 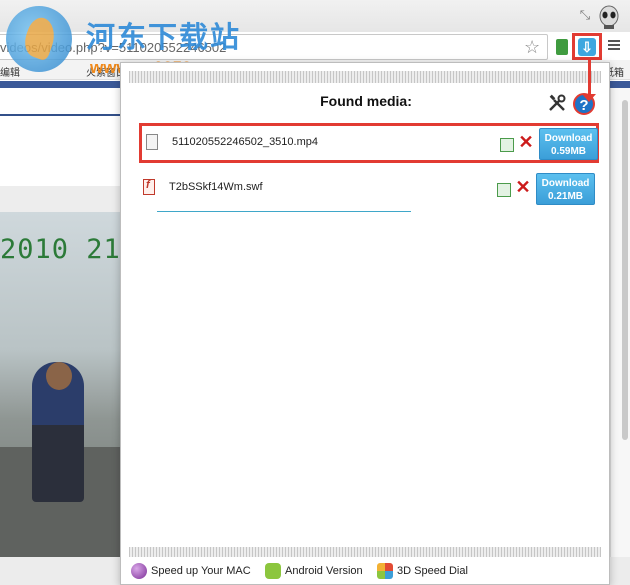 I want to click on media-filename: T2bSSkf14Wm.swf, so click(x=216, y=187).